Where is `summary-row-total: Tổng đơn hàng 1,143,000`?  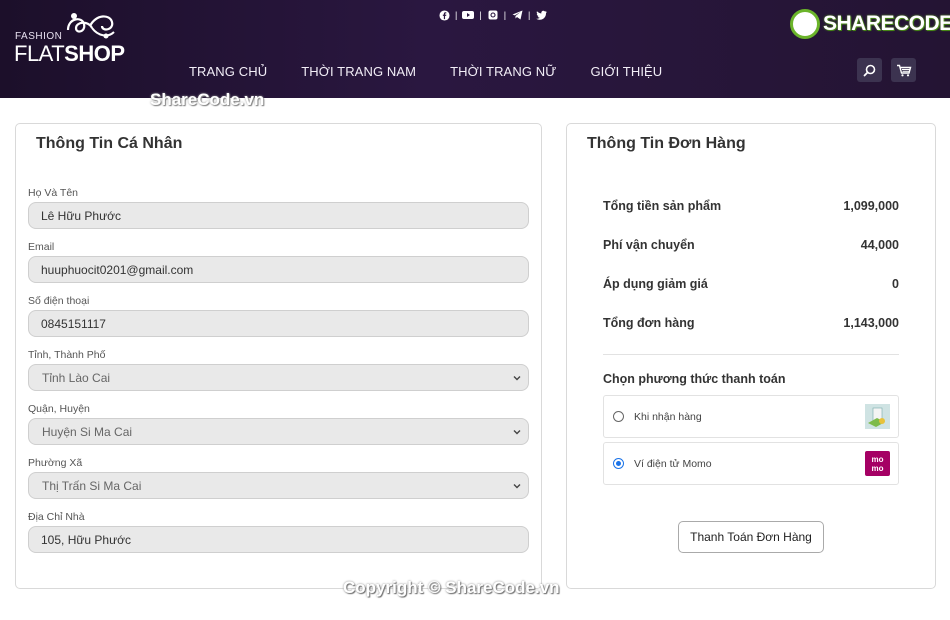 summary-row-total: Tổng đơn hàng 1,143,000 is located at coordinates (751, 323).